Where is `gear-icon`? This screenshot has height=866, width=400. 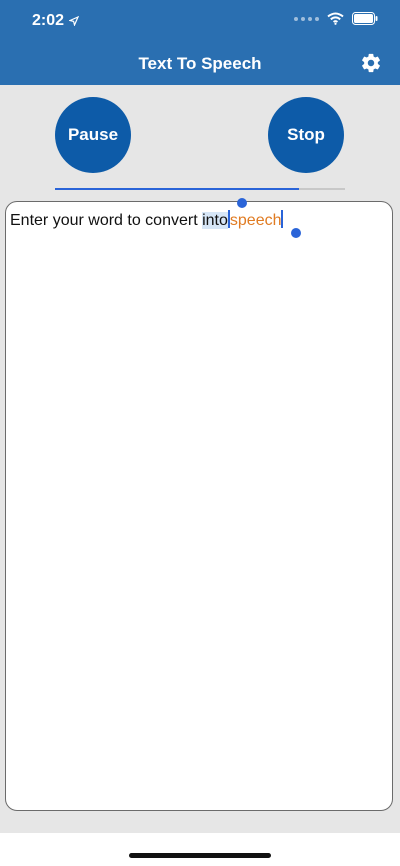
gear-icon is located at coordinates (371, 63).